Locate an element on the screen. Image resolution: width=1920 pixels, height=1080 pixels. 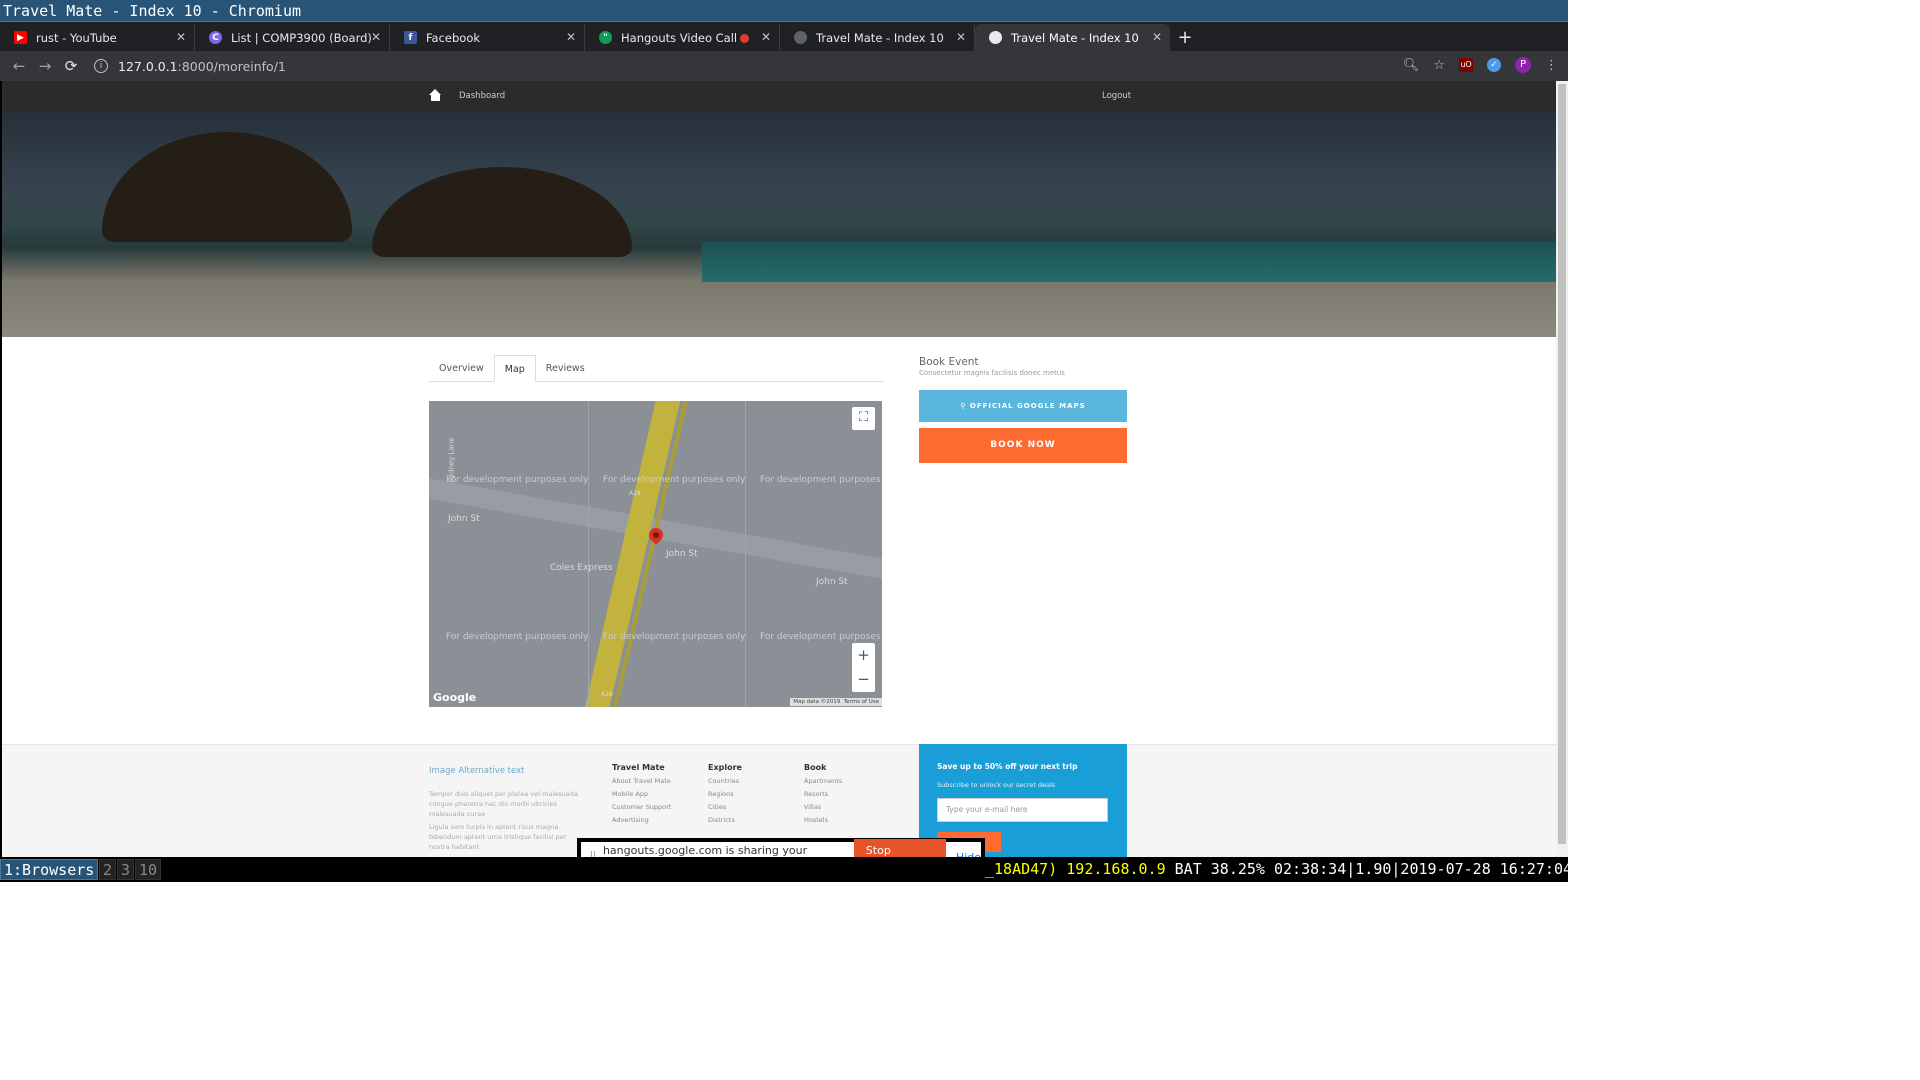
footer-column: Book Apartments Resorts Villas Hostels is located at coordinates (823, 796).